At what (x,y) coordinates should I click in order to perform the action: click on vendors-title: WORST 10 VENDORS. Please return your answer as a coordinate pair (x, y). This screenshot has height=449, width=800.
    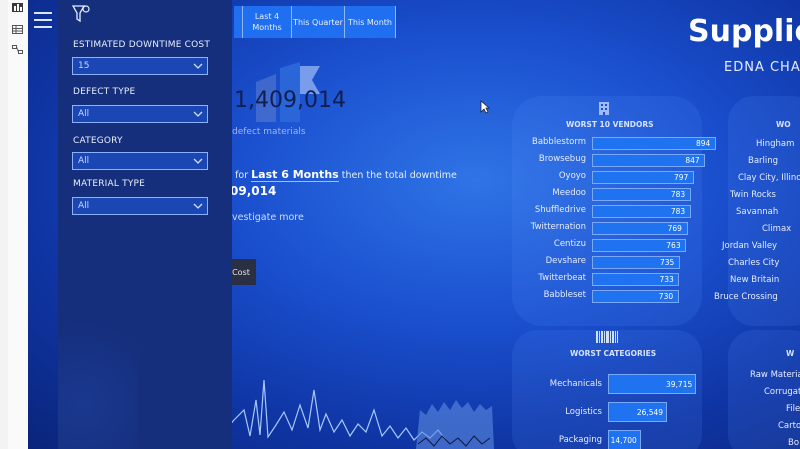
    Looking at the image, I should click on (610, 124).